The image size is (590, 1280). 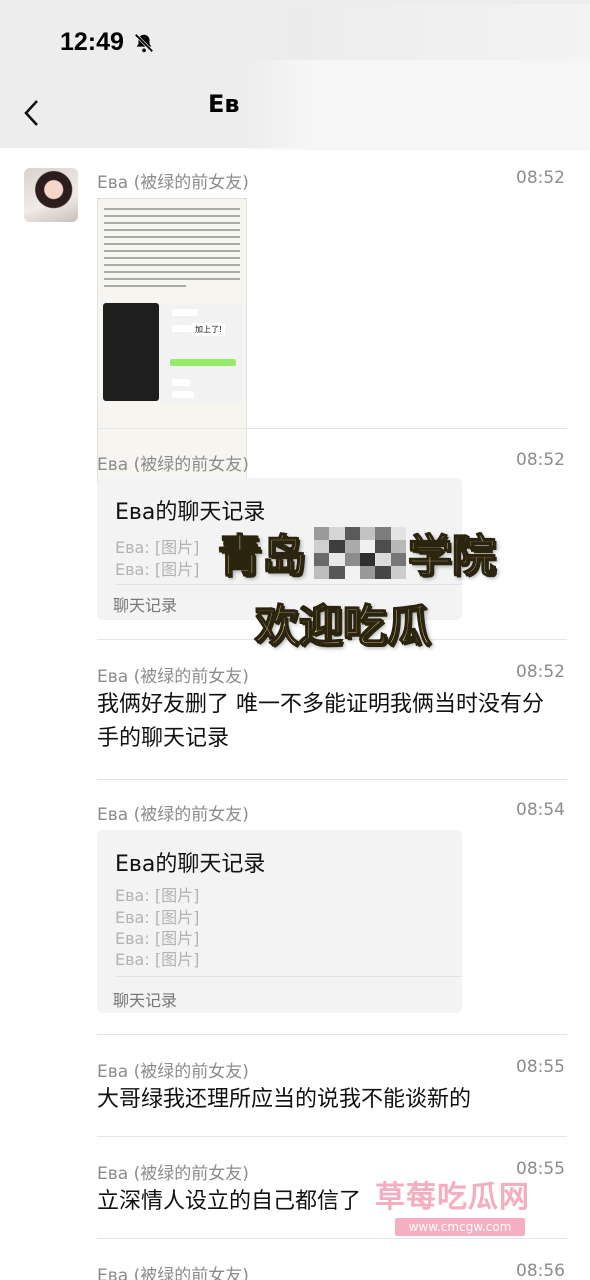 I want to click on image-tag-text: 加上了!, so click(x=209, y=329).